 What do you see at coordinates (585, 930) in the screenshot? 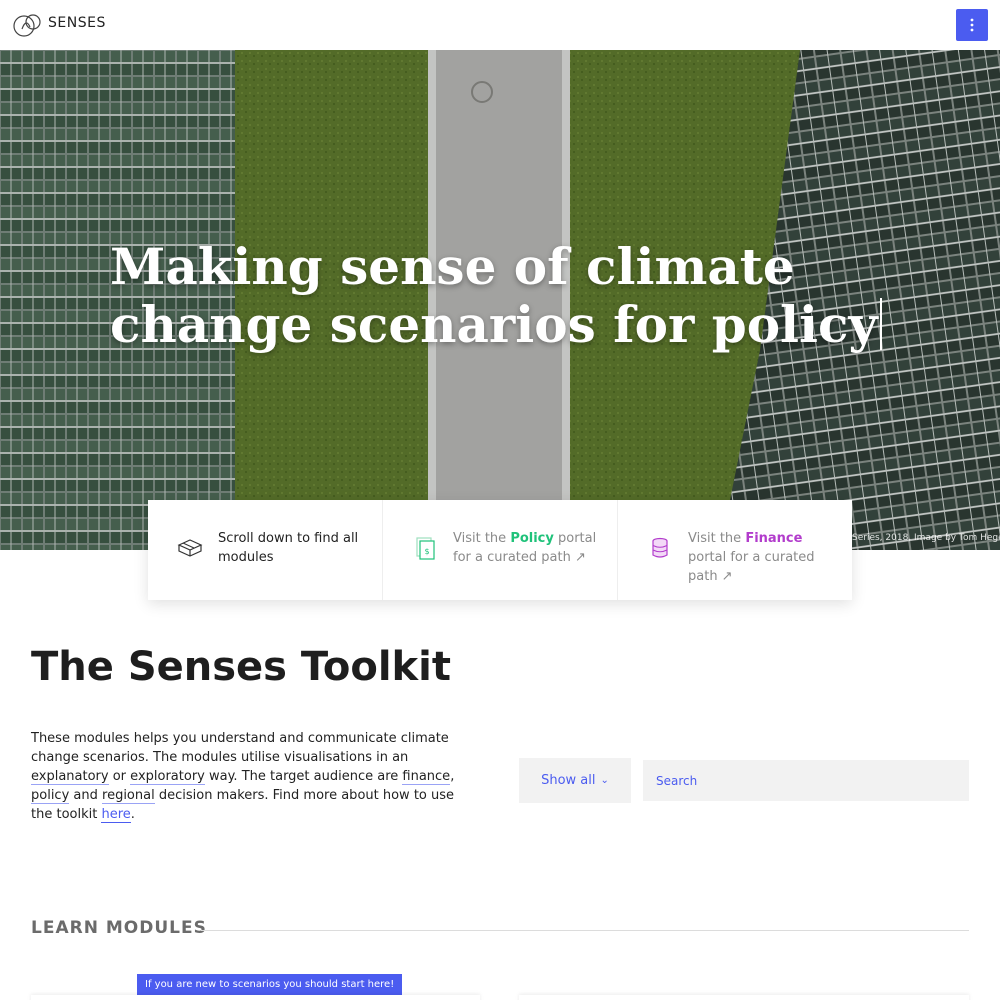
I see `section-divider` at bounding box center [585, 930].